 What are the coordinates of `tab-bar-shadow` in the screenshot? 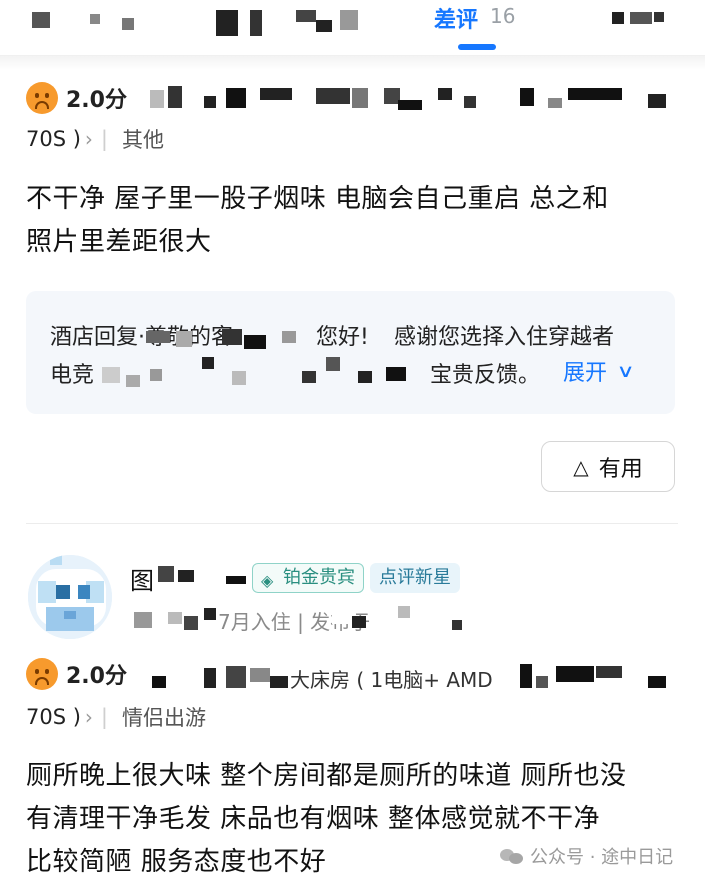 It's located at (352, 63).